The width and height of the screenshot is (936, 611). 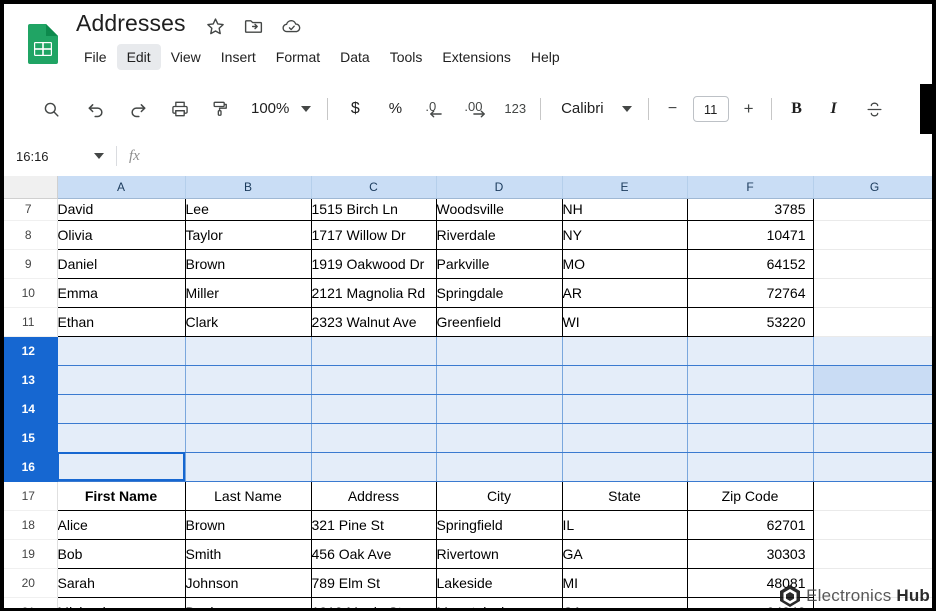 What do you see at coordinates (435, 109) in the screenshot?
I see `decrease-decimal-icon: .0` at bounding box center [435, 109].